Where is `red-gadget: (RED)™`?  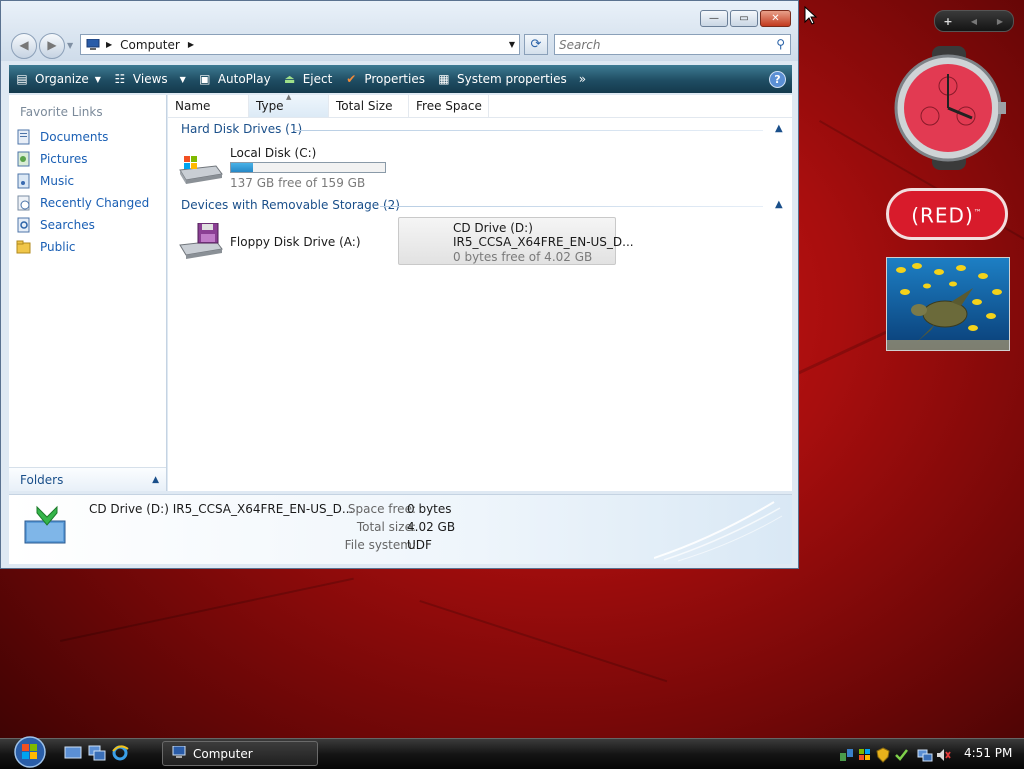 red-gadget: (RED)™ is located at coordinates (947, 214).